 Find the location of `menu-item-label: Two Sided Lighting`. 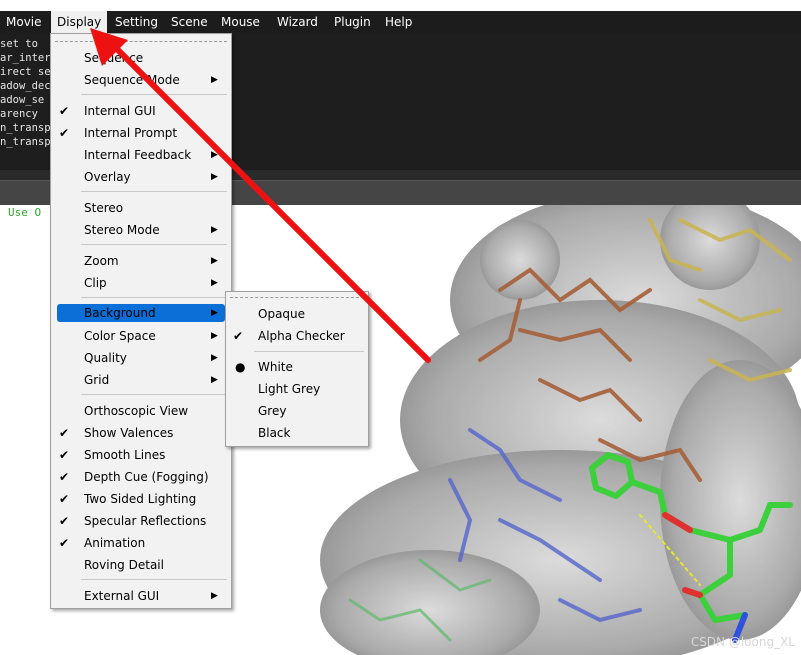

menu-item-label: Two Sided Lighting is located at coordinates (140, 499).